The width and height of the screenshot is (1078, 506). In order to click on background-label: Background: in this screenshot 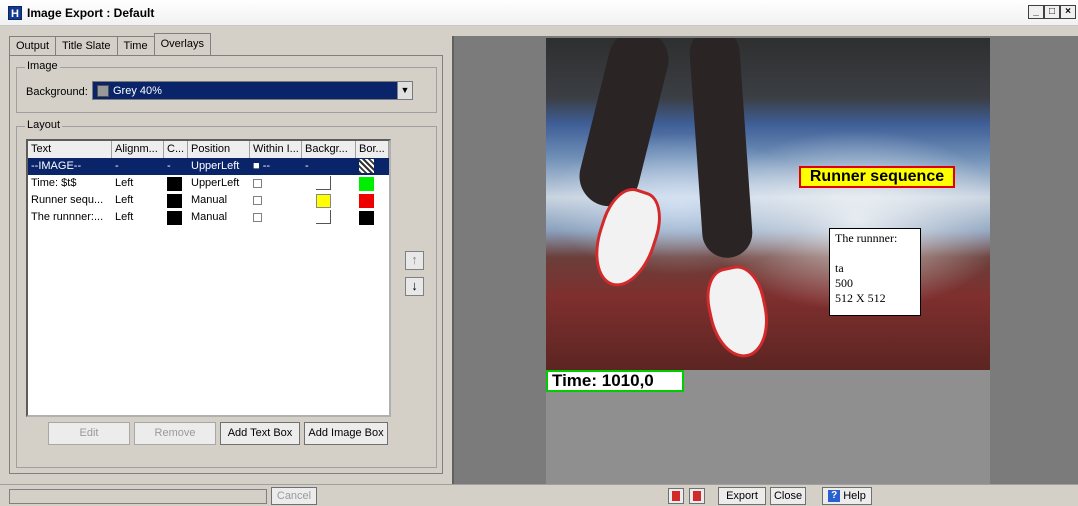, I will do `click(57, 92)`.